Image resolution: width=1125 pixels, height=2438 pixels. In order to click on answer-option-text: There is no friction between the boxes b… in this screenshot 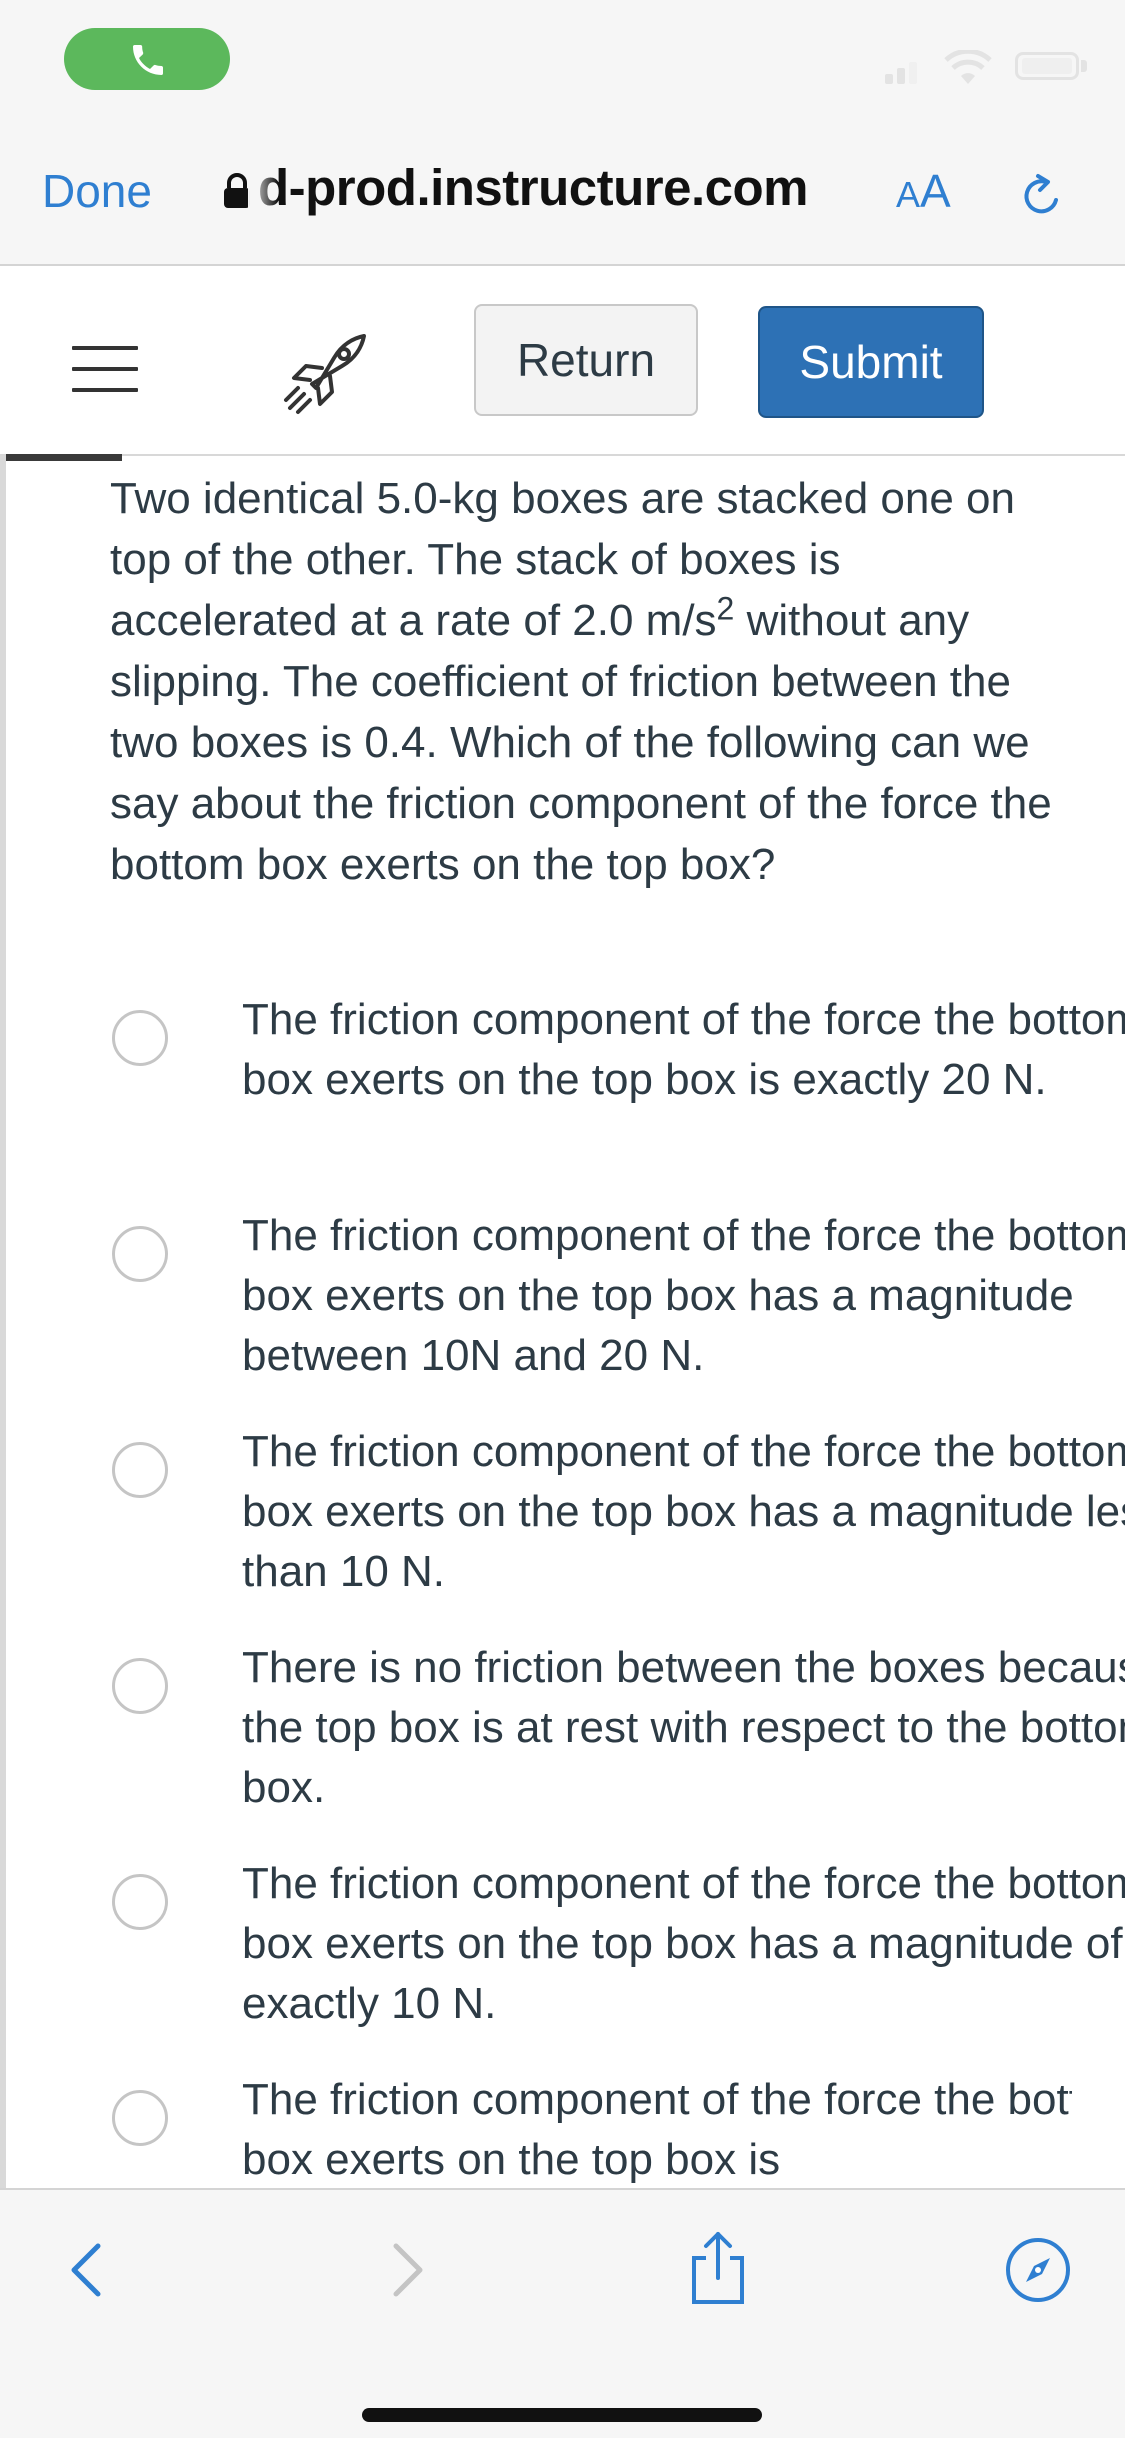, I will do `click(683, 1727)`.